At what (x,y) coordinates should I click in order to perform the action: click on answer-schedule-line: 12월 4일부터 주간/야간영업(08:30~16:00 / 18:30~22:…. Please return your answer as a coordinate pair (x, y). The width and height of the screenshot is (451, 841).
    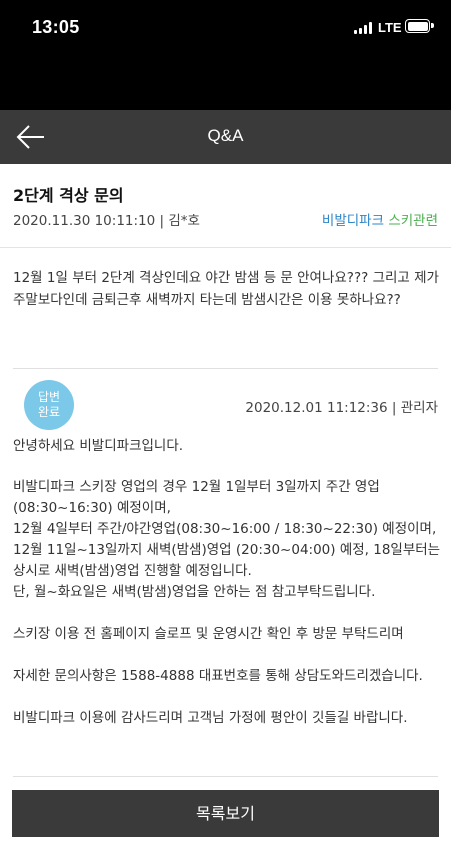
    Looking at the image, I should click on (225, 529).